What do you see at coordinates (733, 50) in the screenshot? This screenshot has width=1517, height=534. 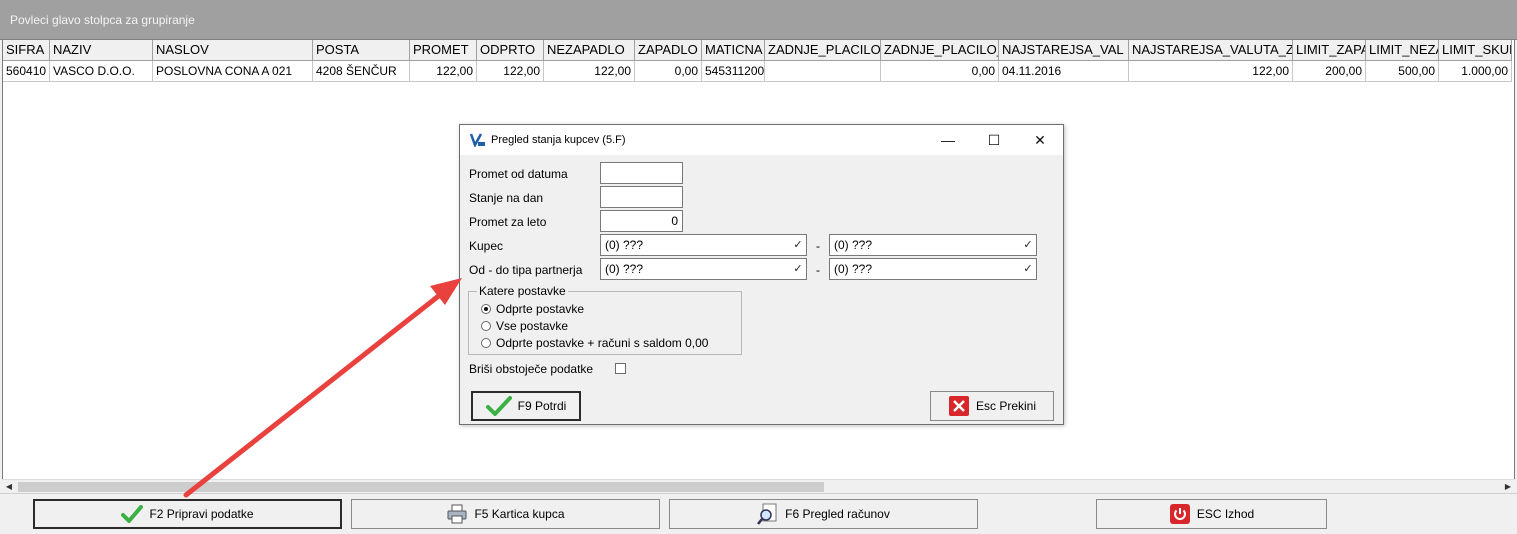 I see `column-header-maticna: MATICNA` at bounding box center [733, 50].